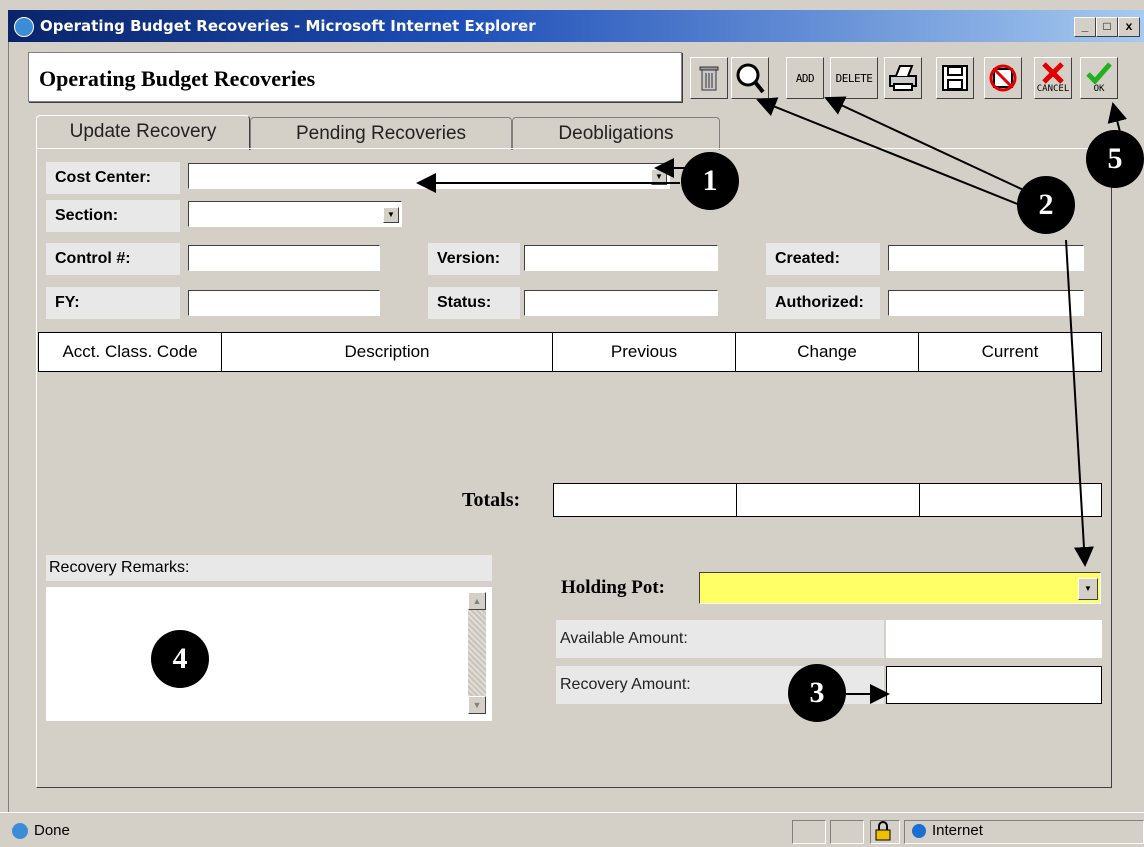 This screenshot has width=1144, height=847. What do you see at coordinates (491, 500) in the screenshot?
I see `totals-label: Totals:` at bounding box center [491, 500].